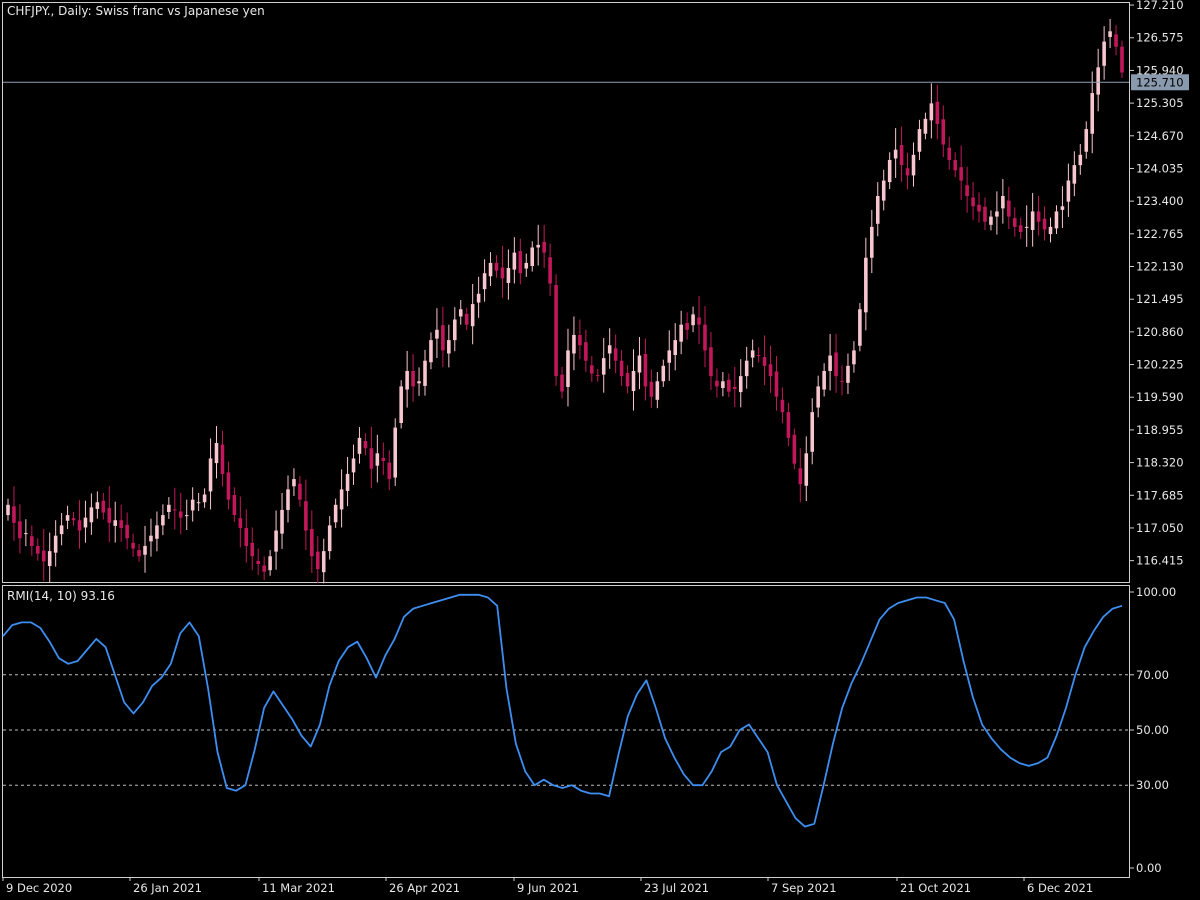 This screenshot has height=900, width=1200. What do you see at coordinates (1152, 730) in the screenshot?
I see `rmi-tick-label: 50.00` at bounding box center [1152, 730].